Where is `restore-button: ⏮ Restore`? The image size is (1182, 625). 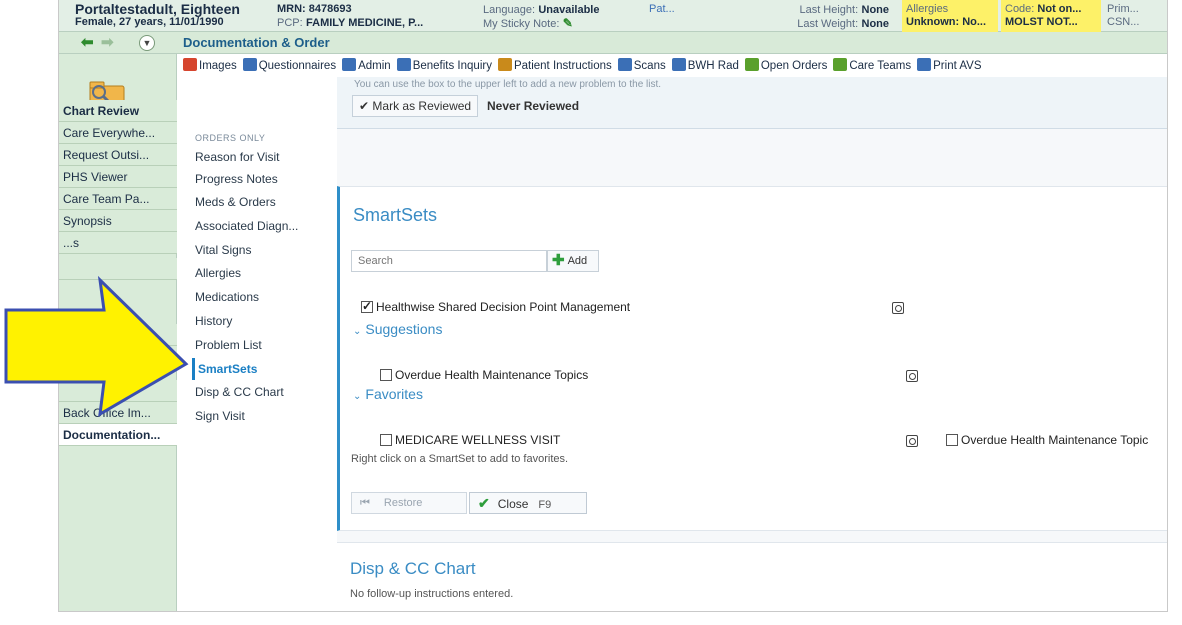 restore-button: ⏮ Restore is located at coordinates (409, 503).